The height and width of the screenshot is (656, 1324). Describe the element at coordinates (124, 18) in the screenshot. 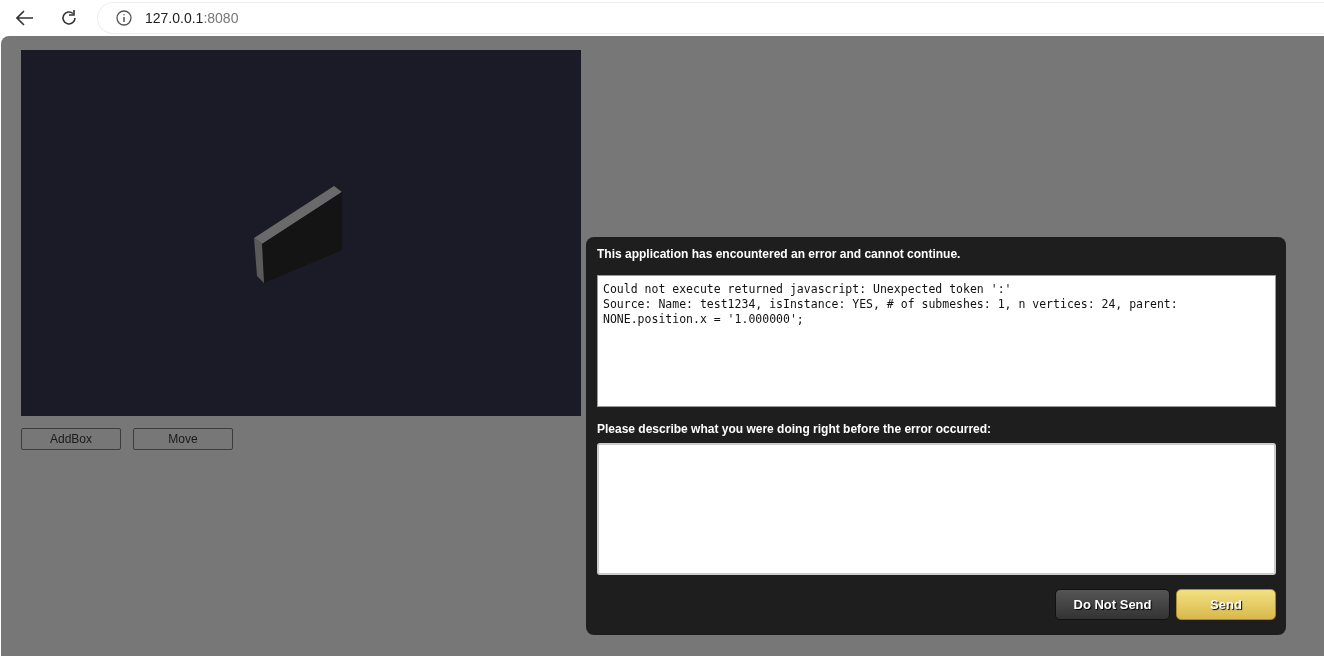

I see `info-icon` at that location.